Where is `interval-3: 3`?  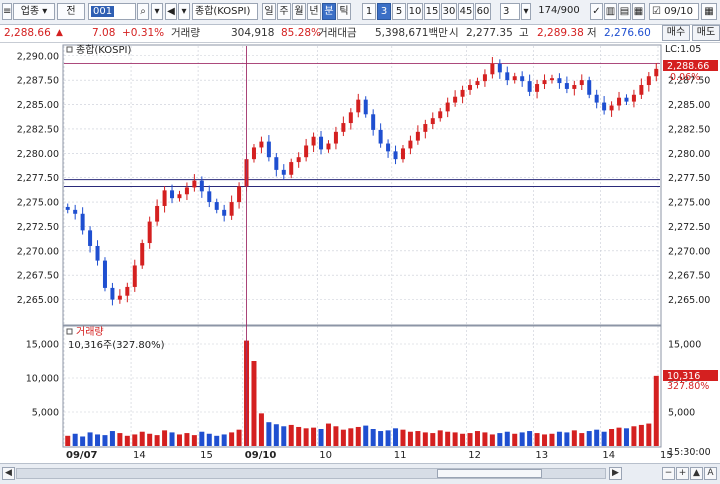 interval-3: 3 is located at coordinates (384, 11).